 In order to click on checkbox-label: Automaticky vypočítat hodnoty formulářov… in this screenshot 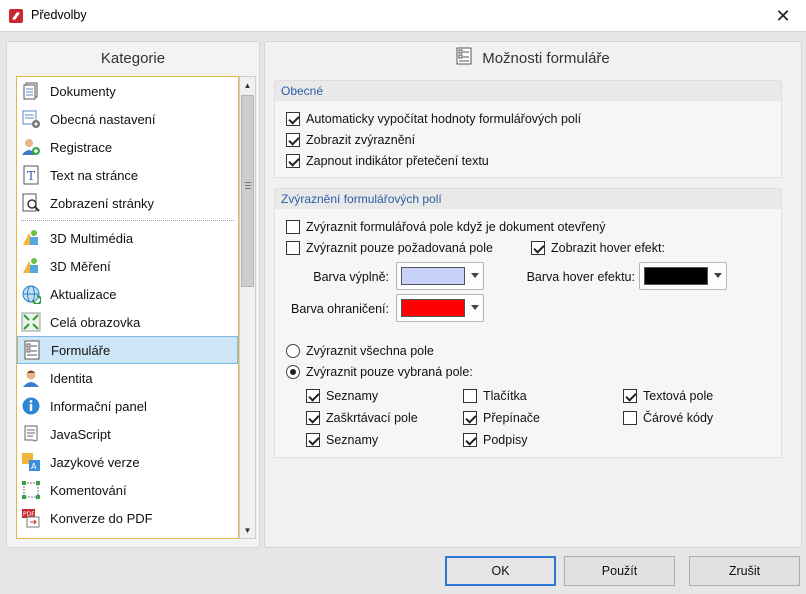, I will do `click(444, 119)`.